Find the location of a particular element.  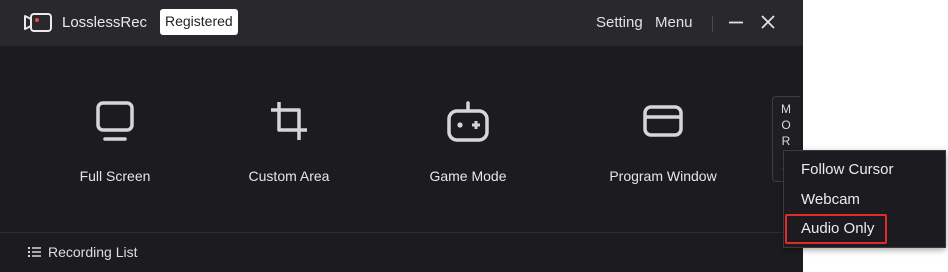

close-icon is located at coordinates (768, 22).